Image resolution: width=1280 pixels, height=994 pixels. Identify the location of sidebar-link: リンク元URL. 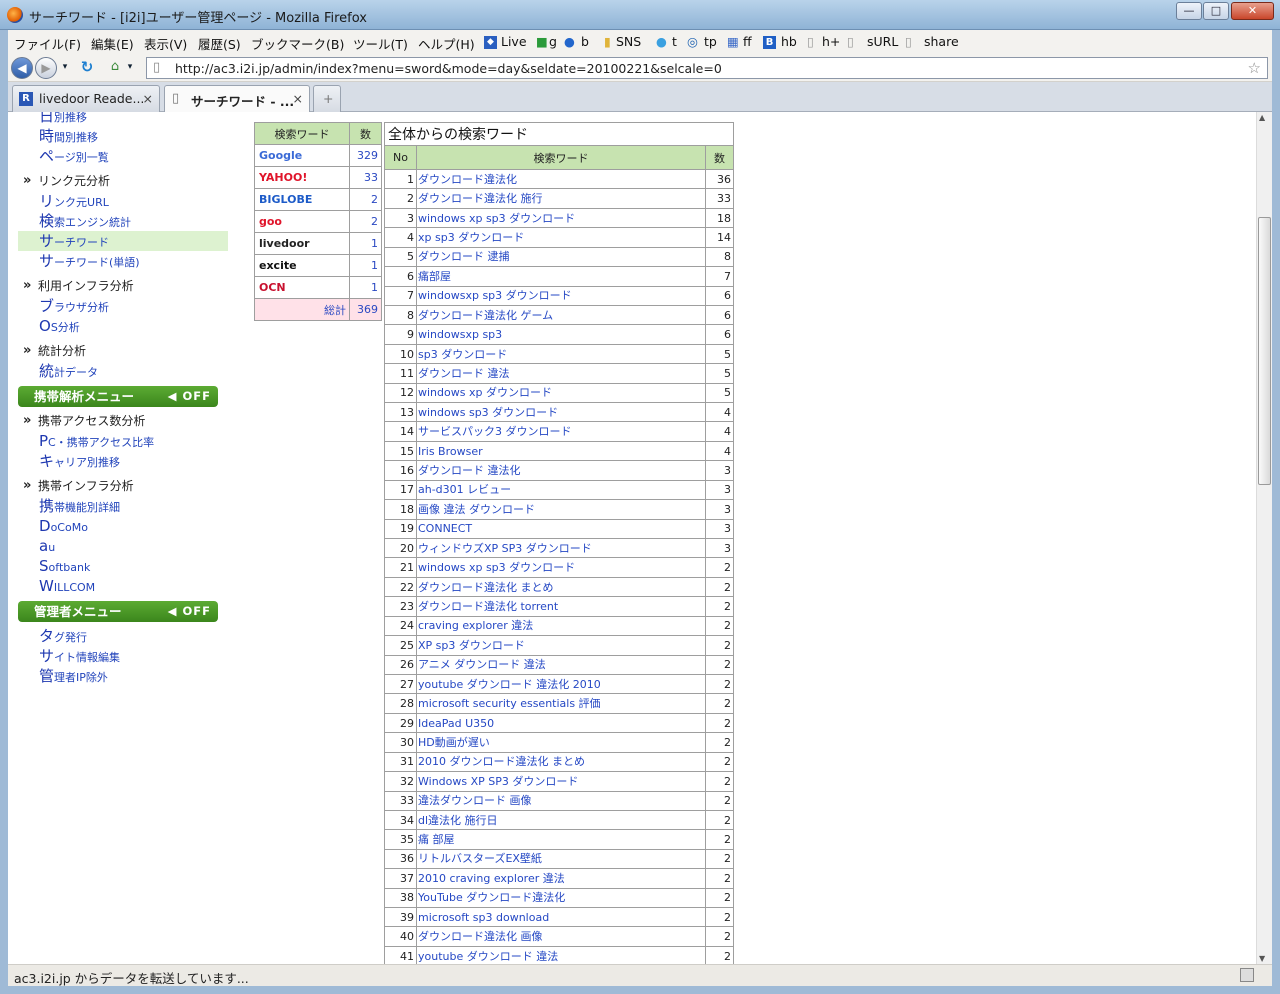
(123, 201).